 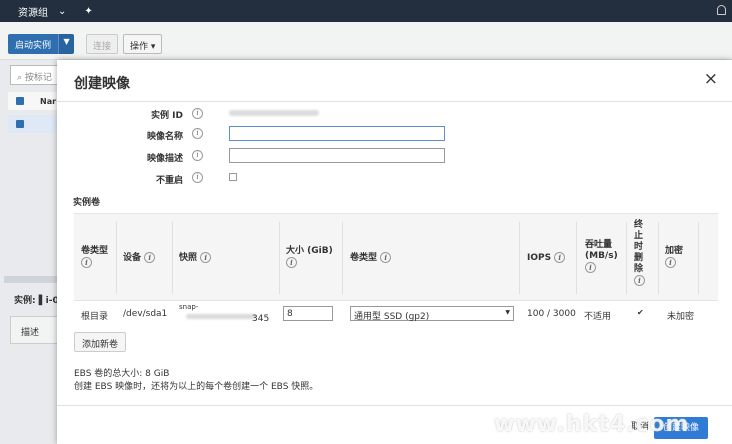 What do you see at coordinates (274, 113) in the screenshot?
I see `instance-id-value` at bounding box center [274, 113].